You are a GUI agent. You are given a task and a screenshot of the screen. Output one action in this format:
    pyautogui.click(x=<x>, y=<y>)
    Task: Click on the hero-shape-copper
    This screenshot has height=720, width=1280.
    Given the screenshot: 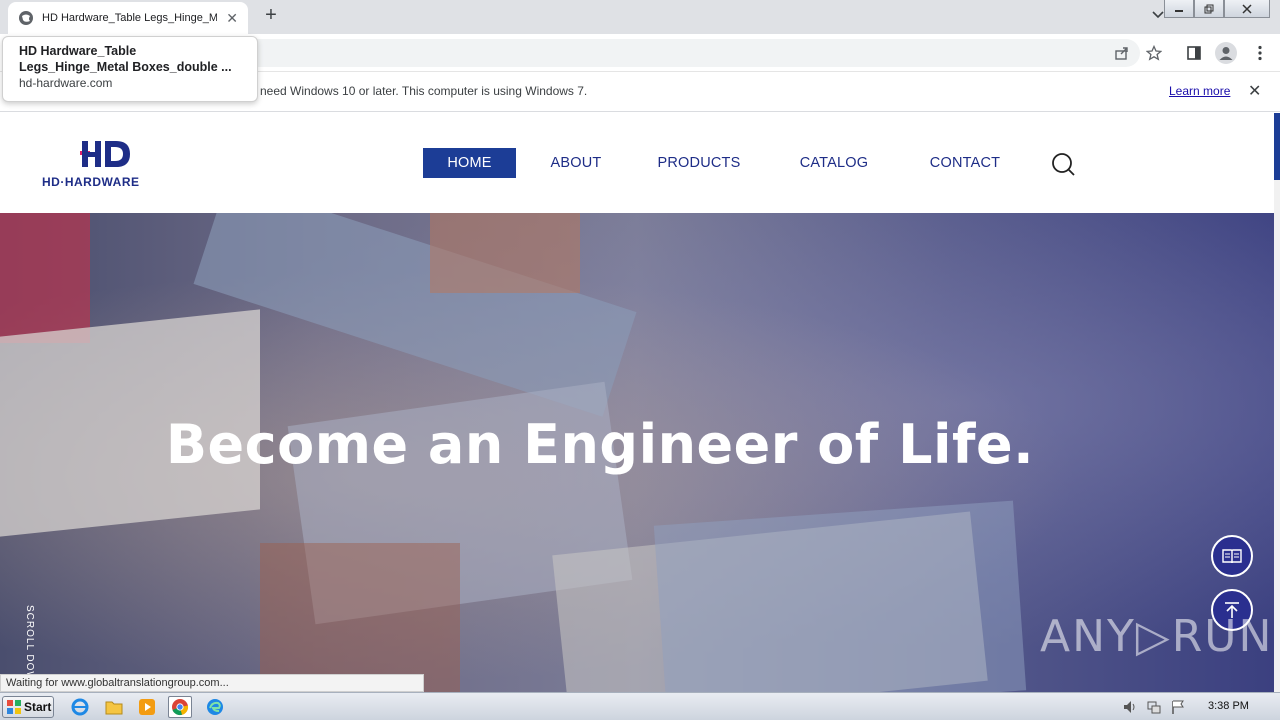 What is the action you would take?
    pyautogui.click(x=505, y=253)
    